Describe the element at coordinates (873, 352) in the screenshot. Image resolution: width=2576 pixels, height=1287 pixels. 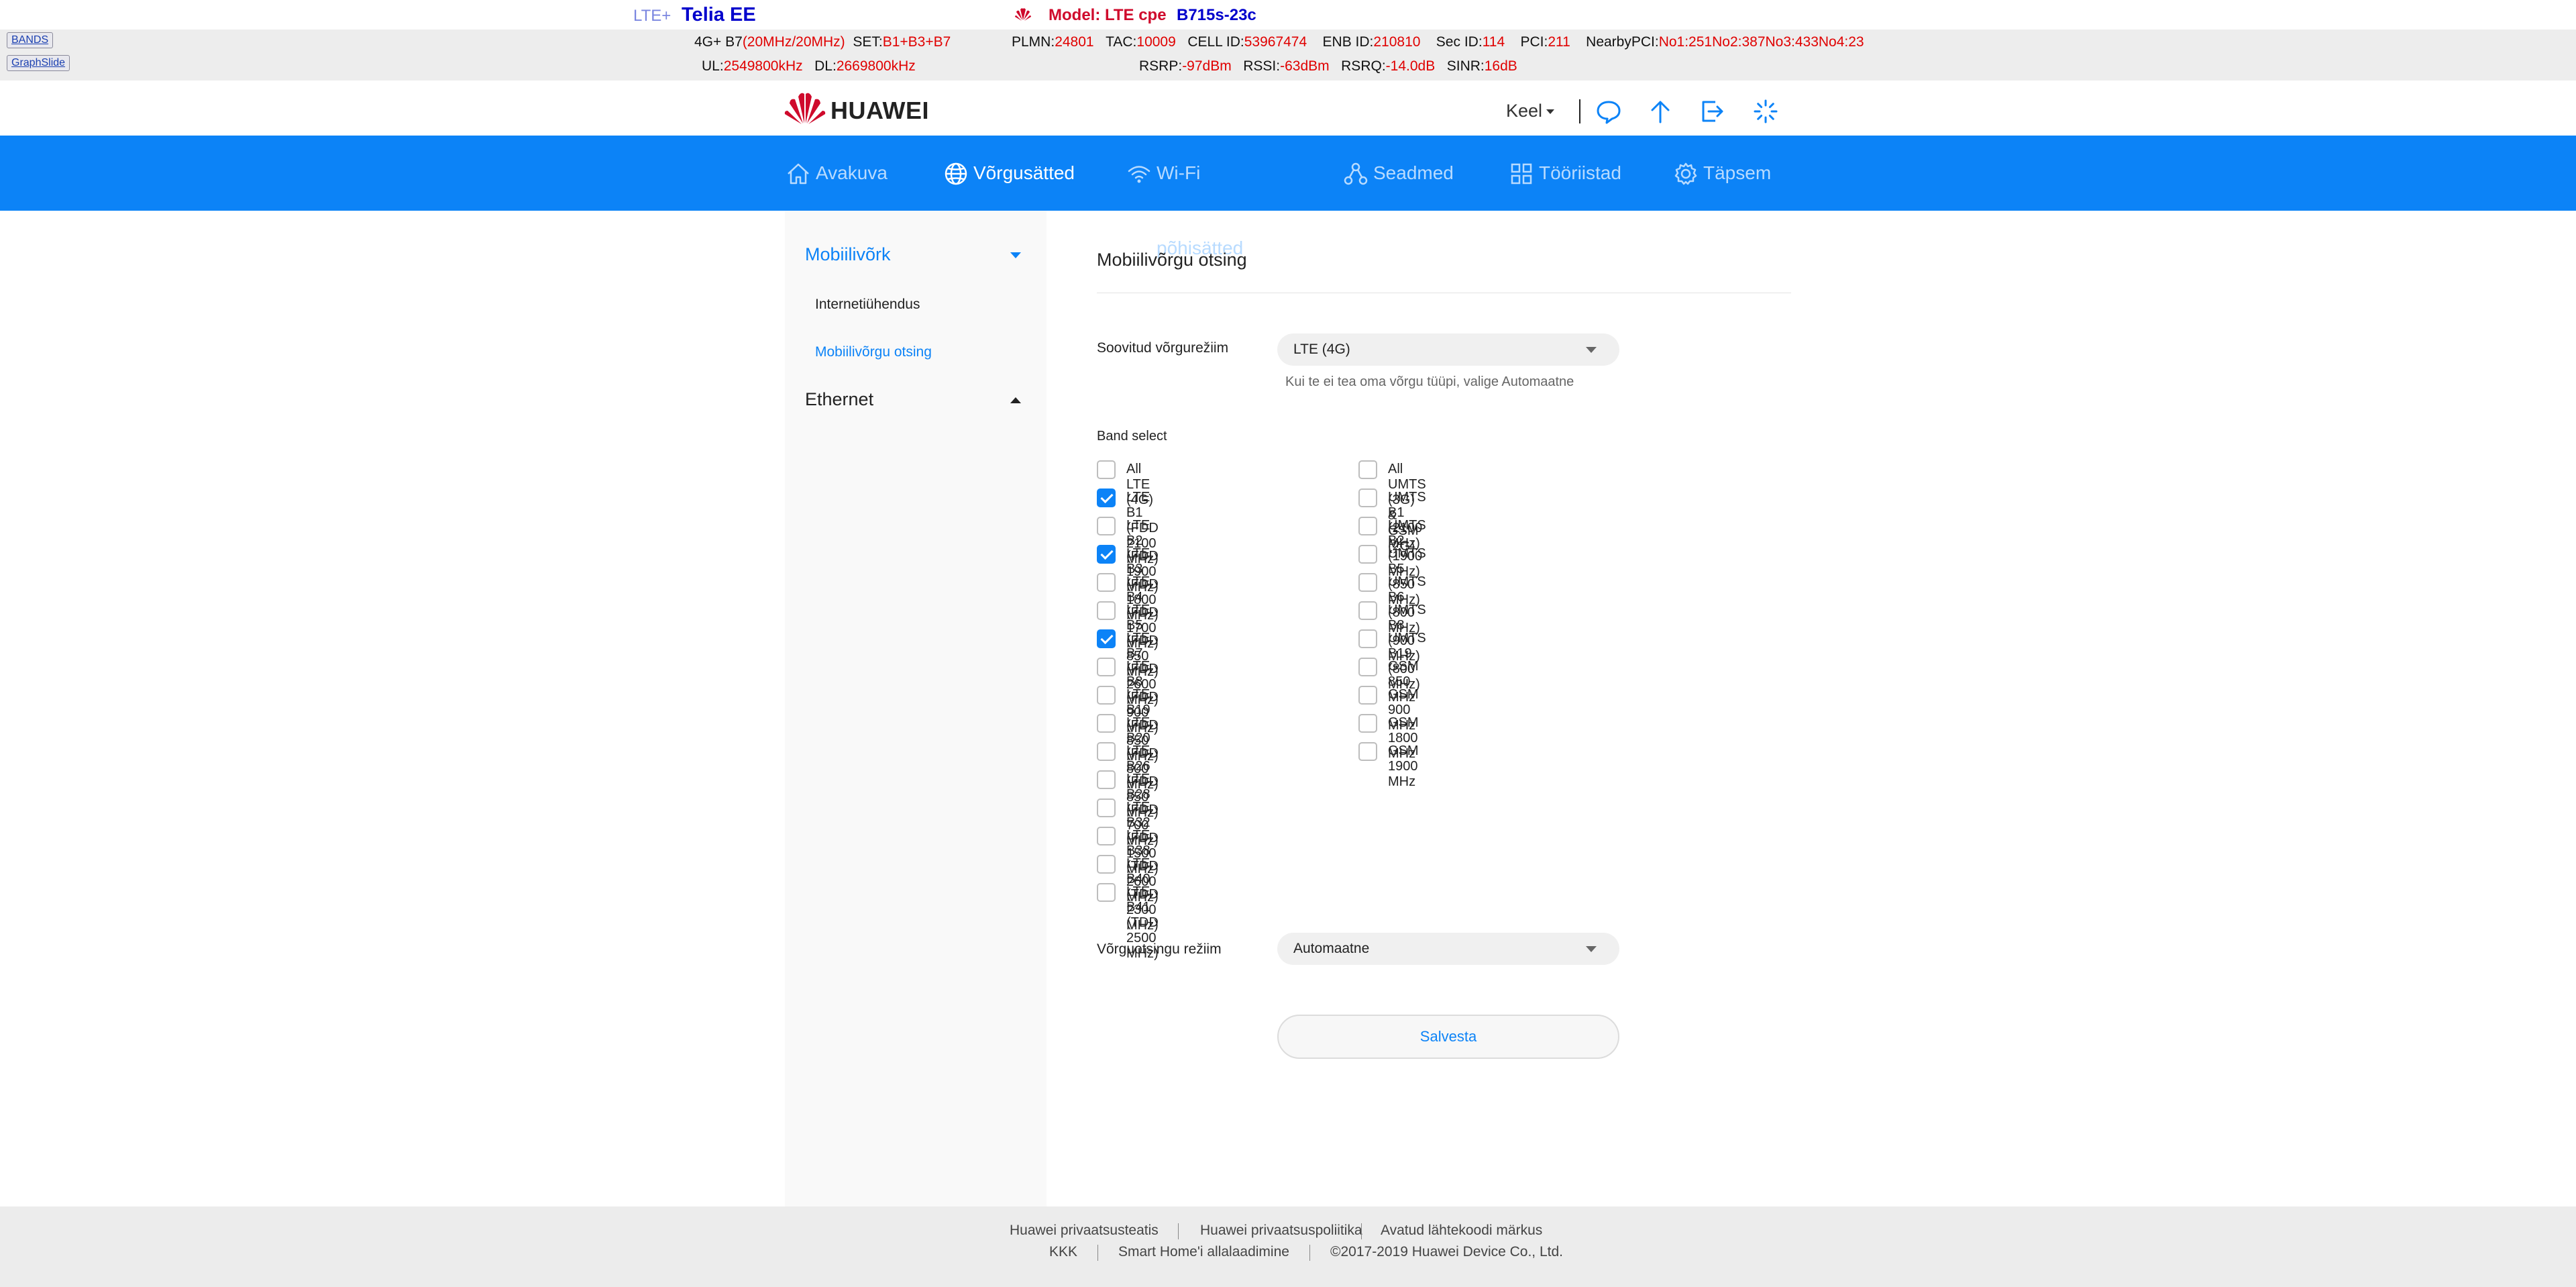
I see `sidebar-item-network-search: Mobiilivõrgu otsing` at that location.